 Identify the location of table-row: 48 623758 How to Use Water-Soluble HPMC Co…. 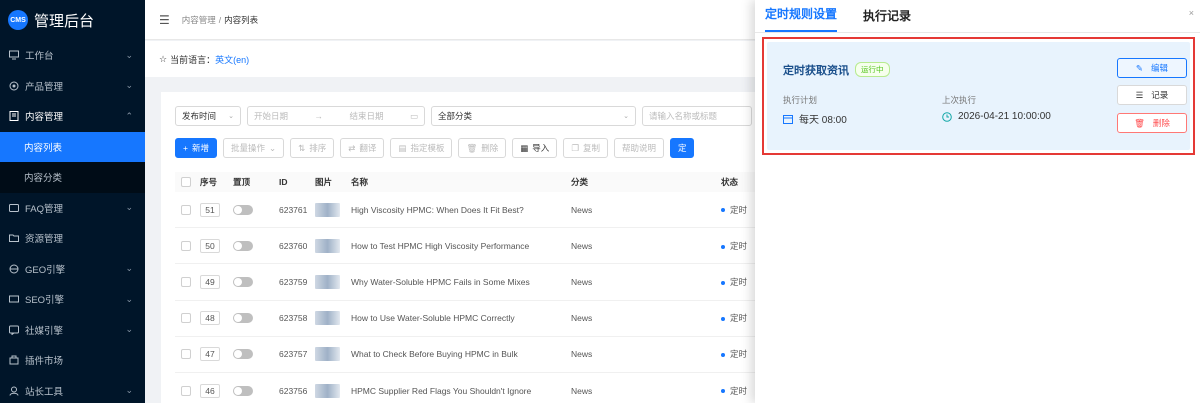
(465, 319).